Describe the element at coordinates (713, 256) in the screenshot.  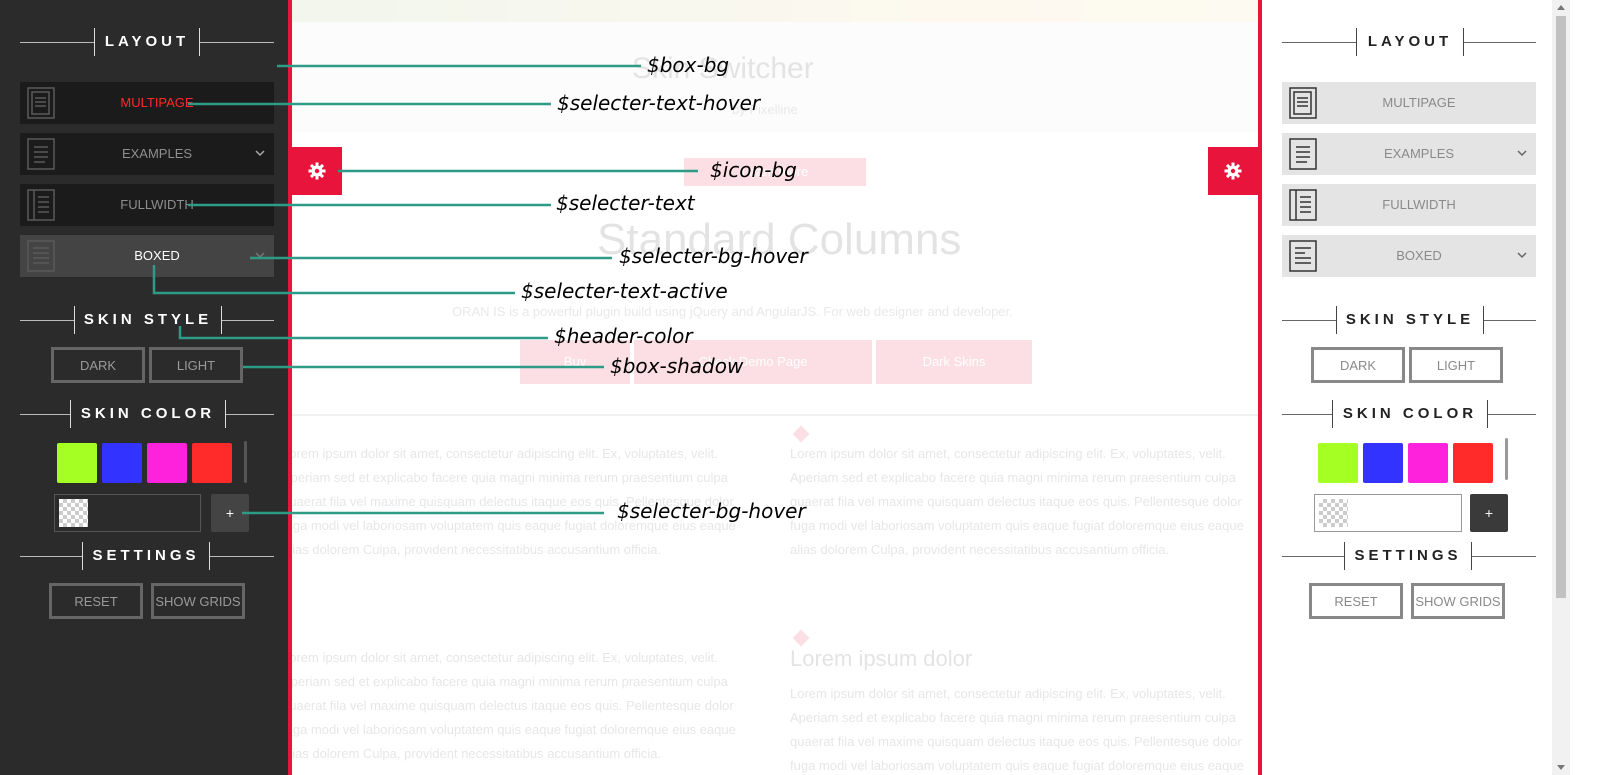
I see `annotation-selecter-bg-hover: $selecter-bg-hover` at that location.